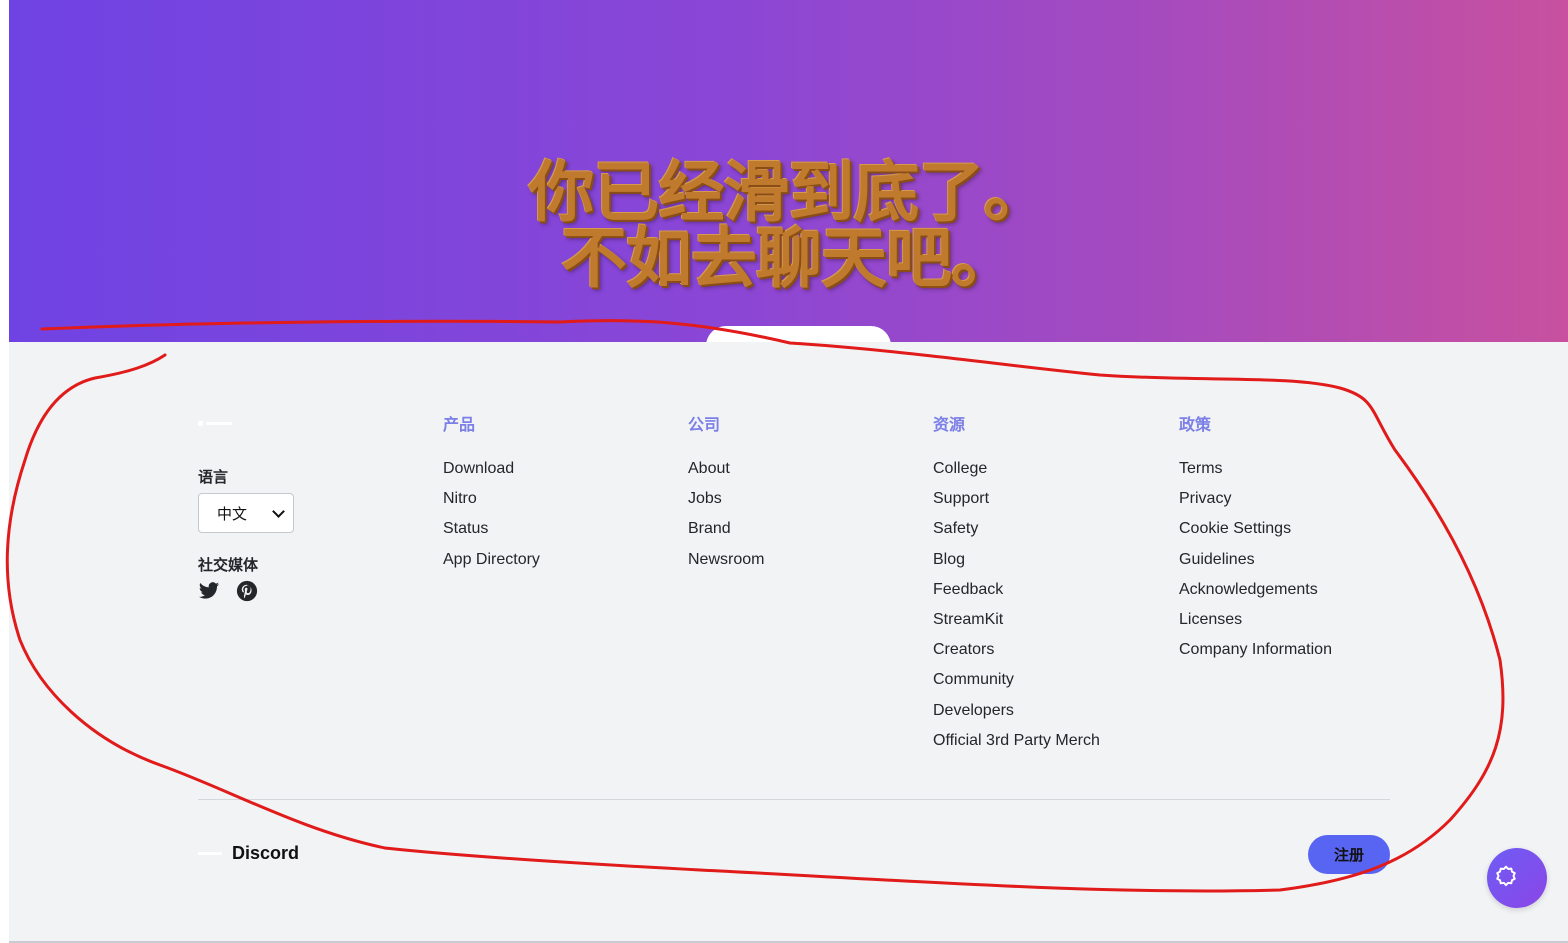  Describe the element at coordinates (798, 334) in the screenshot. I see `hero-notch-decoration` at that location.